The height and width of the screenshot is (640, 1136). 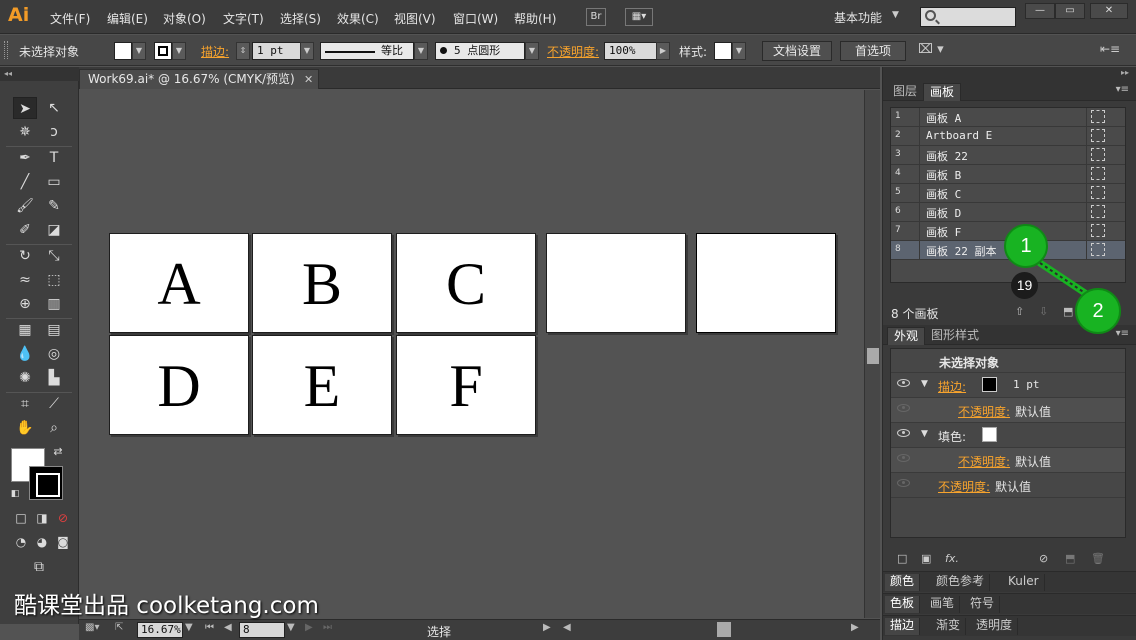 I want to click on tab-layers: 图层, so click(x=905, y=92).